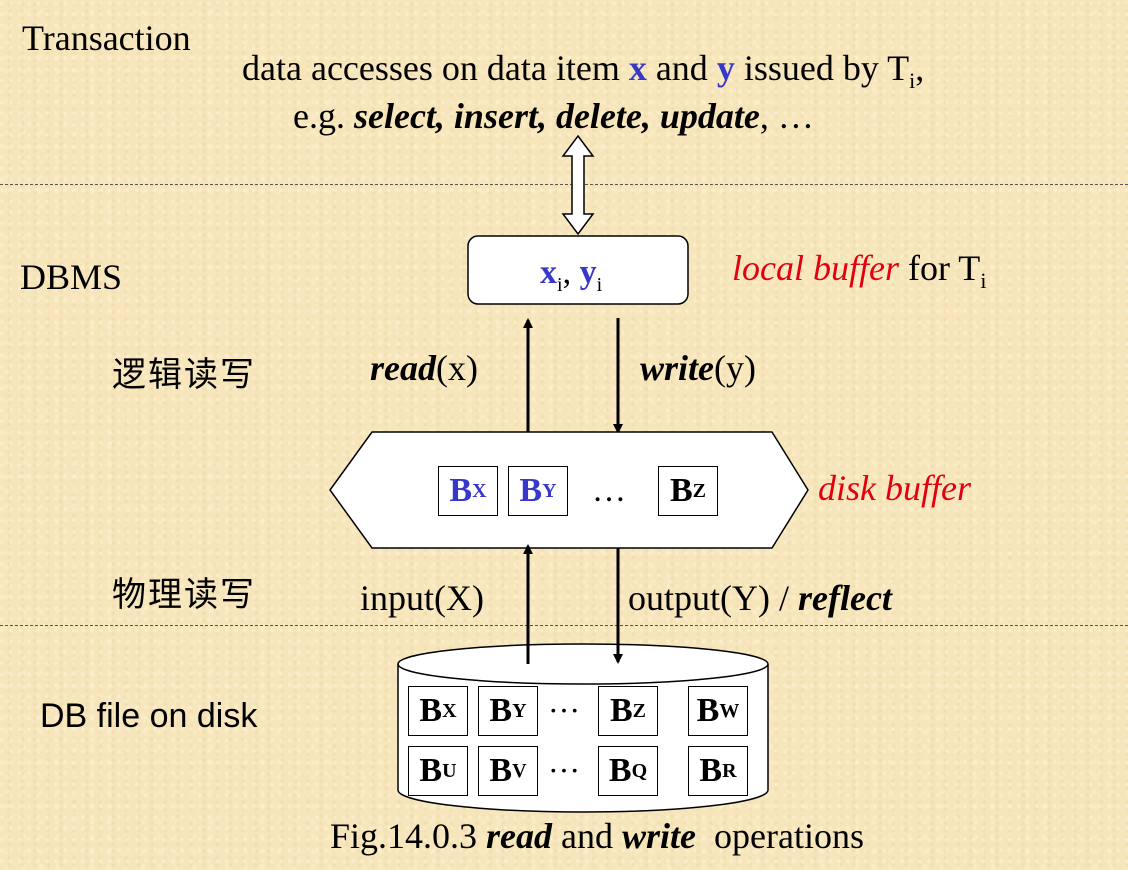 The image size is (1128, 870). What do you see at coordinates (894, 488) in the screenshot?
I see `disk-buffer-label: disk buffer` at bounding box center [894, 488].